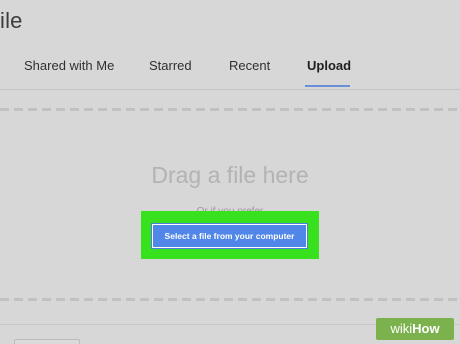  What do you see at coordinates (229, 236) in the screenshot?
I see `select-file-button: Select a file from your computer` at bounding box center [229, 236].